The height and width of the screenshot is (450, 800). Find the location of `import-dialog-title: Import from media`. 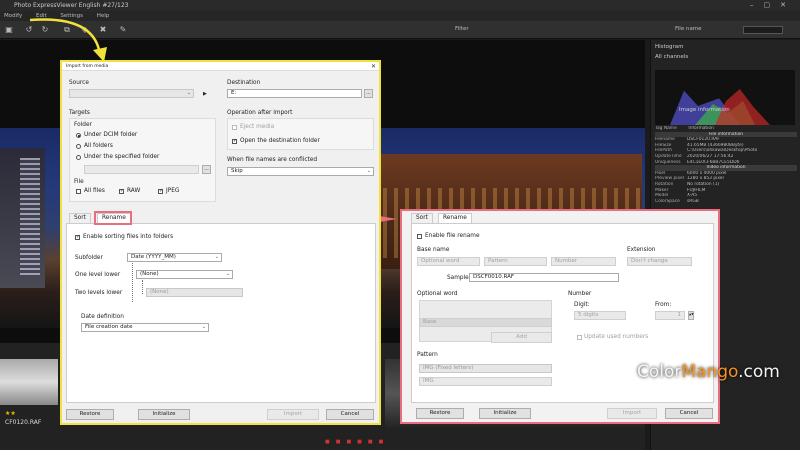

import-dialog-title: Import from media is located at coordinates (87, 66).